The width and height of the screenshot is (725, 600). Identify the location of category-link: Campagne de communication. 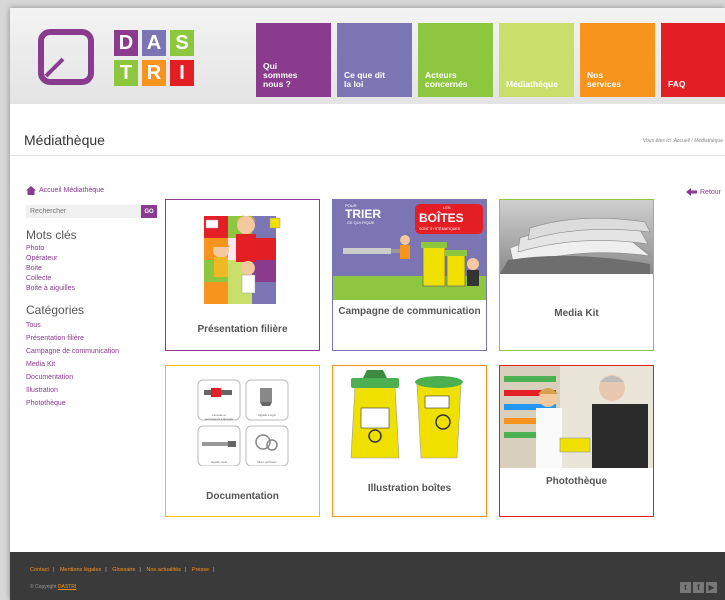
(93, 351).